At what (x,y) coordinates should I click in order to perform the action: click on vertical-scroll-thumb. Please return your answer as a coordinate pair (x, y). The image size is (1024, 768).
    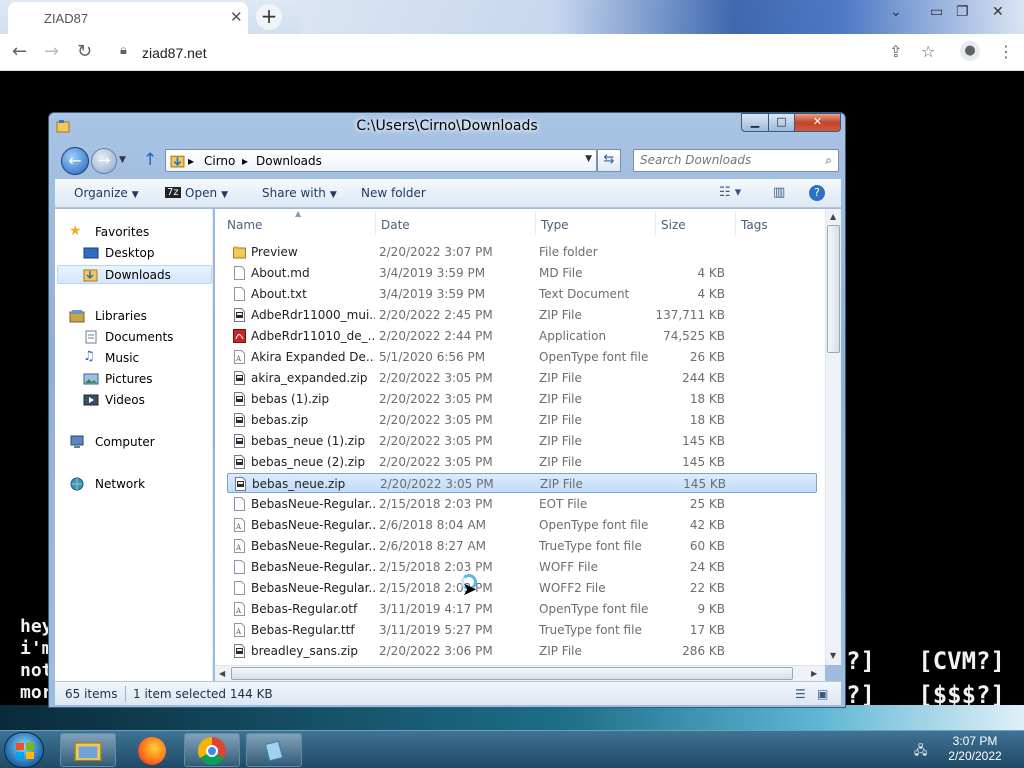
    Looking at the image, I should click on (833, 289).